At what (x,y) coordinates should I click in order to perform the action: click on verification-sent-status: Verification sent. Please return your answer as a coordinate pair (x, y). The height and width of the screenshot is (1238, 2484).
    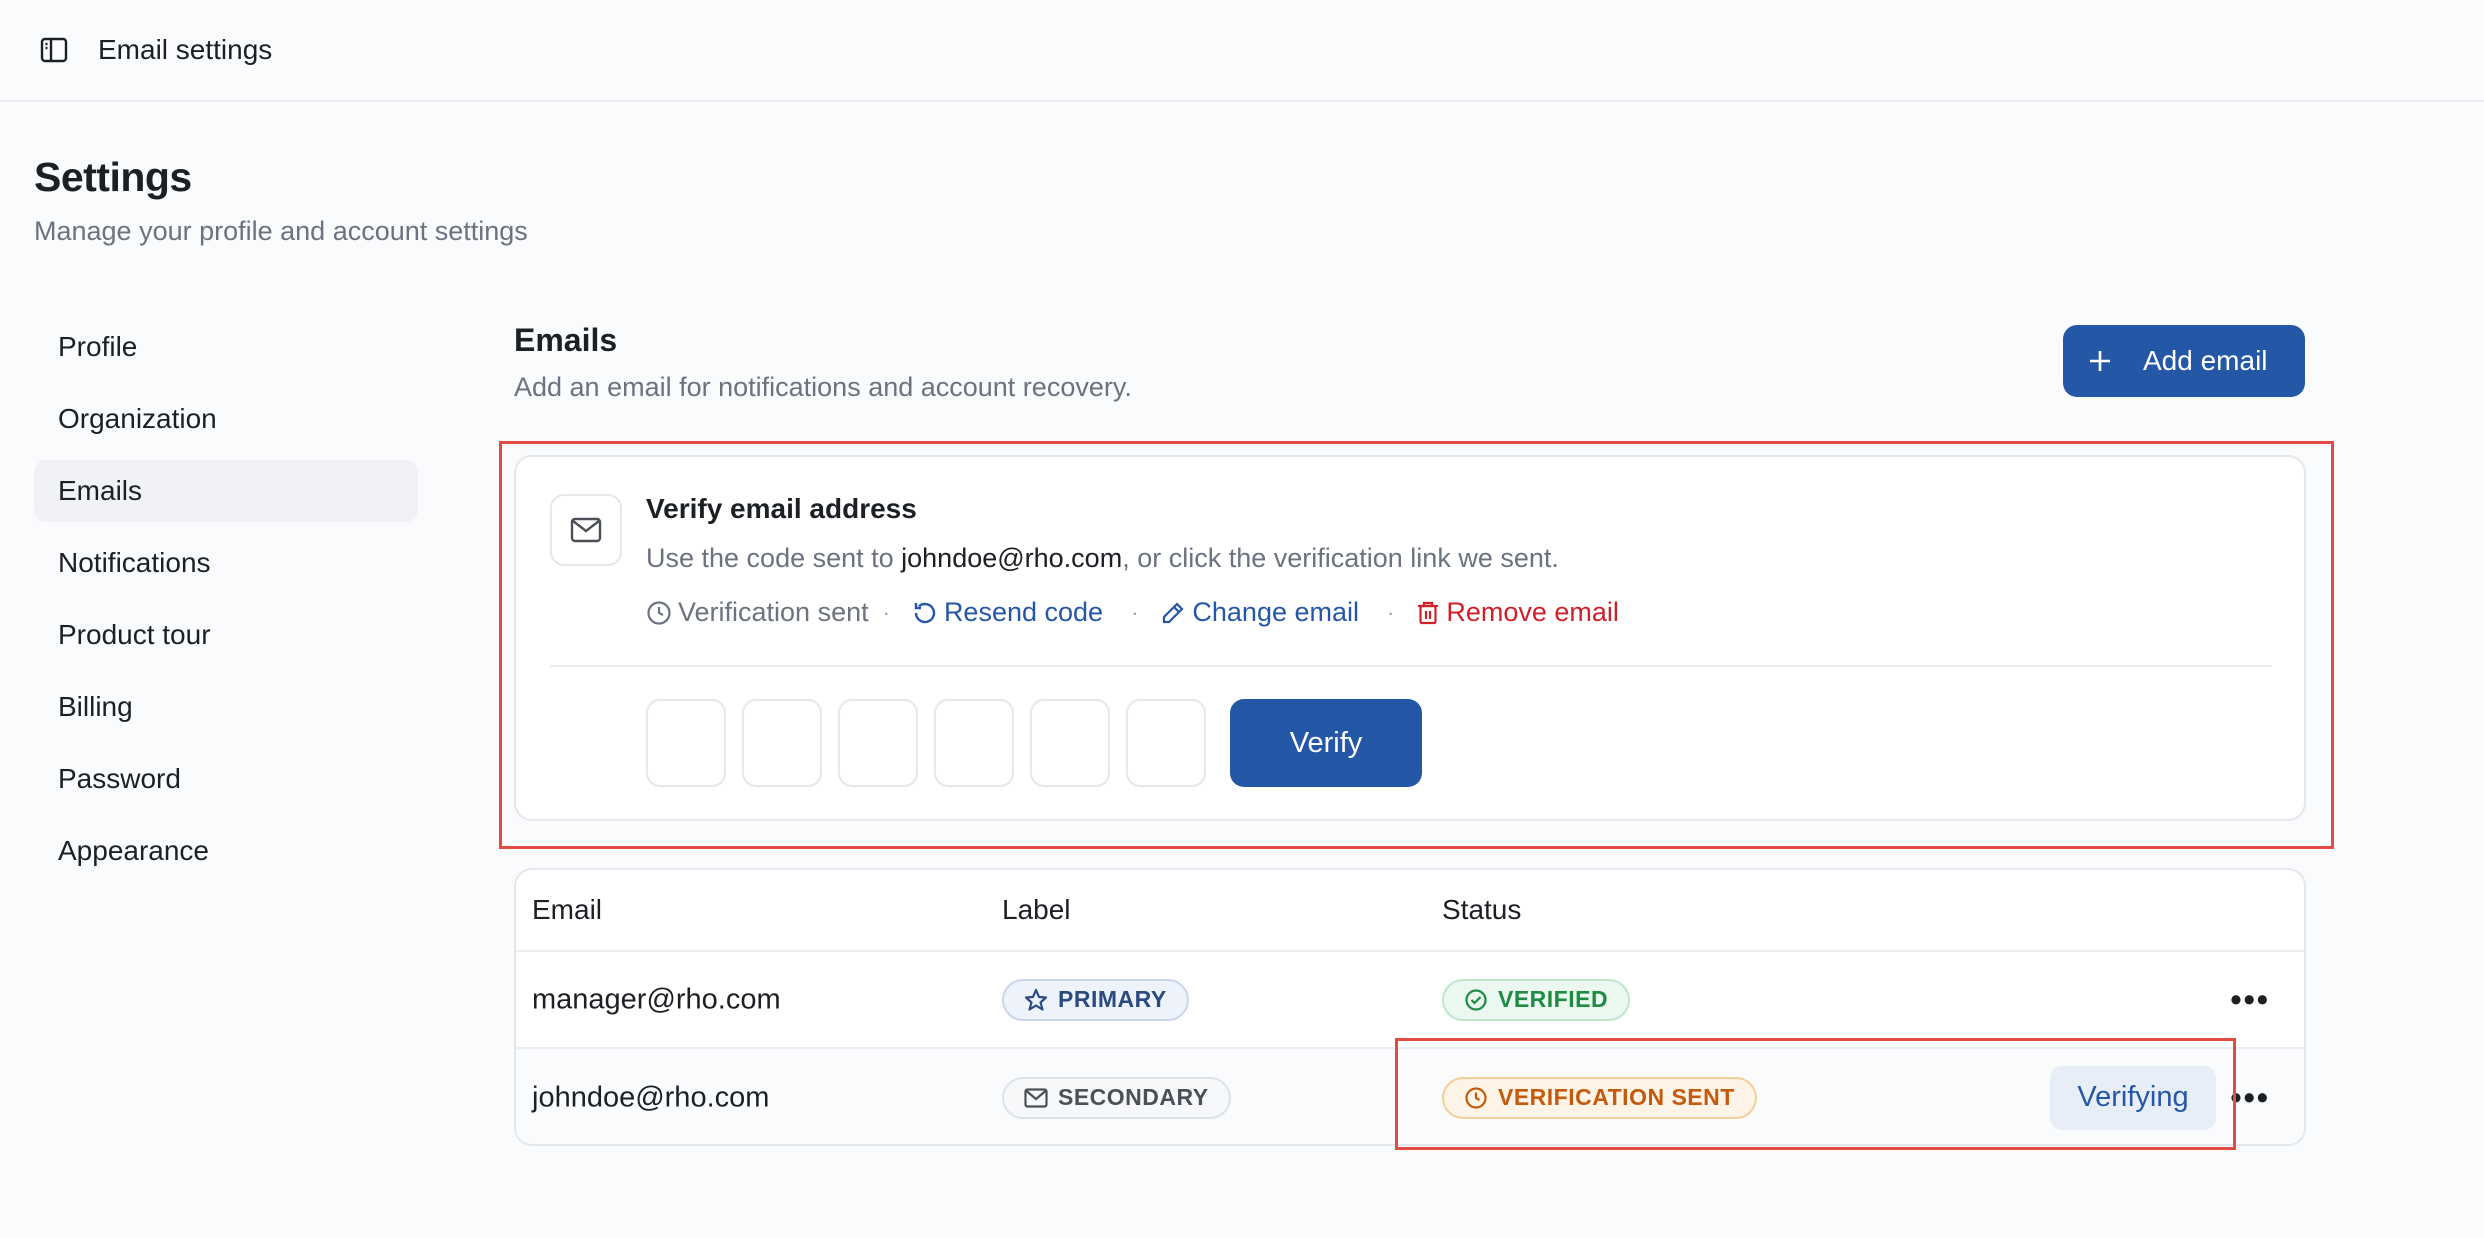
    Looking at the image, I should click on (757, 612).